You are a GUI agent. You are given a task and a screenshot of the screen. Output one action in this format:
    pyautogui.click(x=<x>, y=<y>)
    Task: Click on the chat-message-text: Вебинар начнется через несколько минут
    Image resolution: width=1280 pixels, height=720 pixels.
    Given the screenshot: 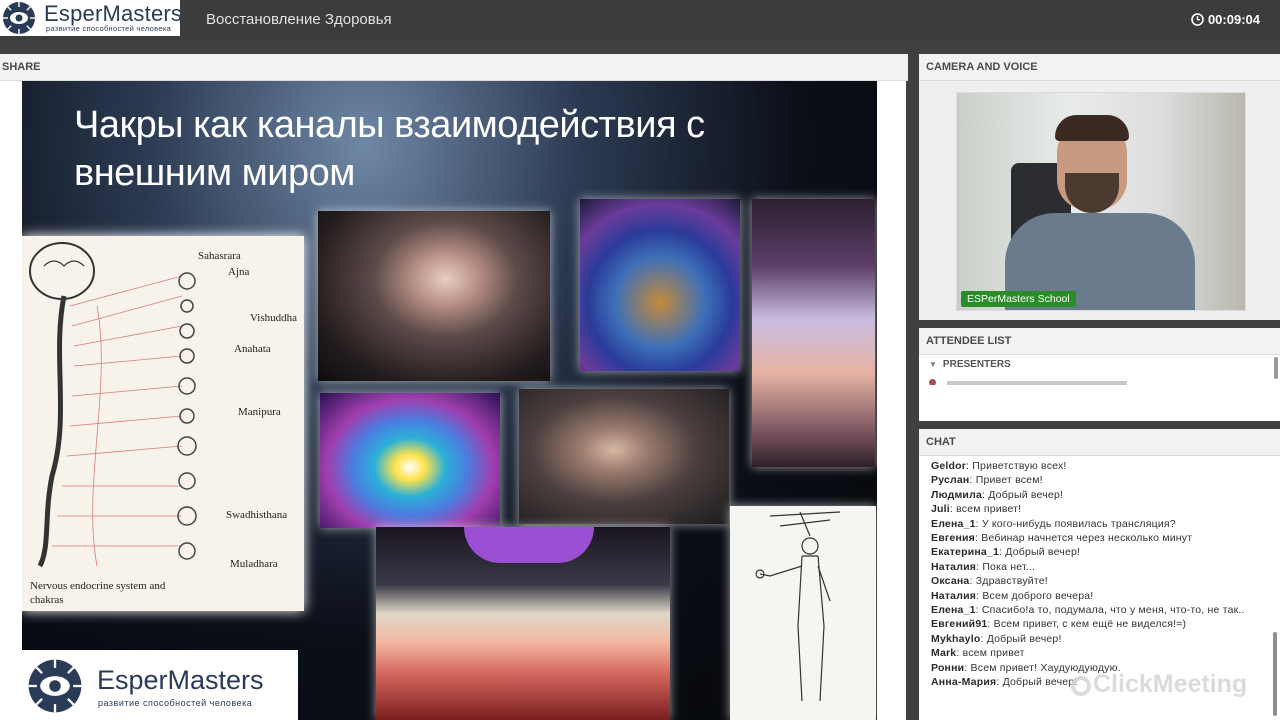 What is the action you would take?
    pyautogui.click(x=1087, y=538)
    